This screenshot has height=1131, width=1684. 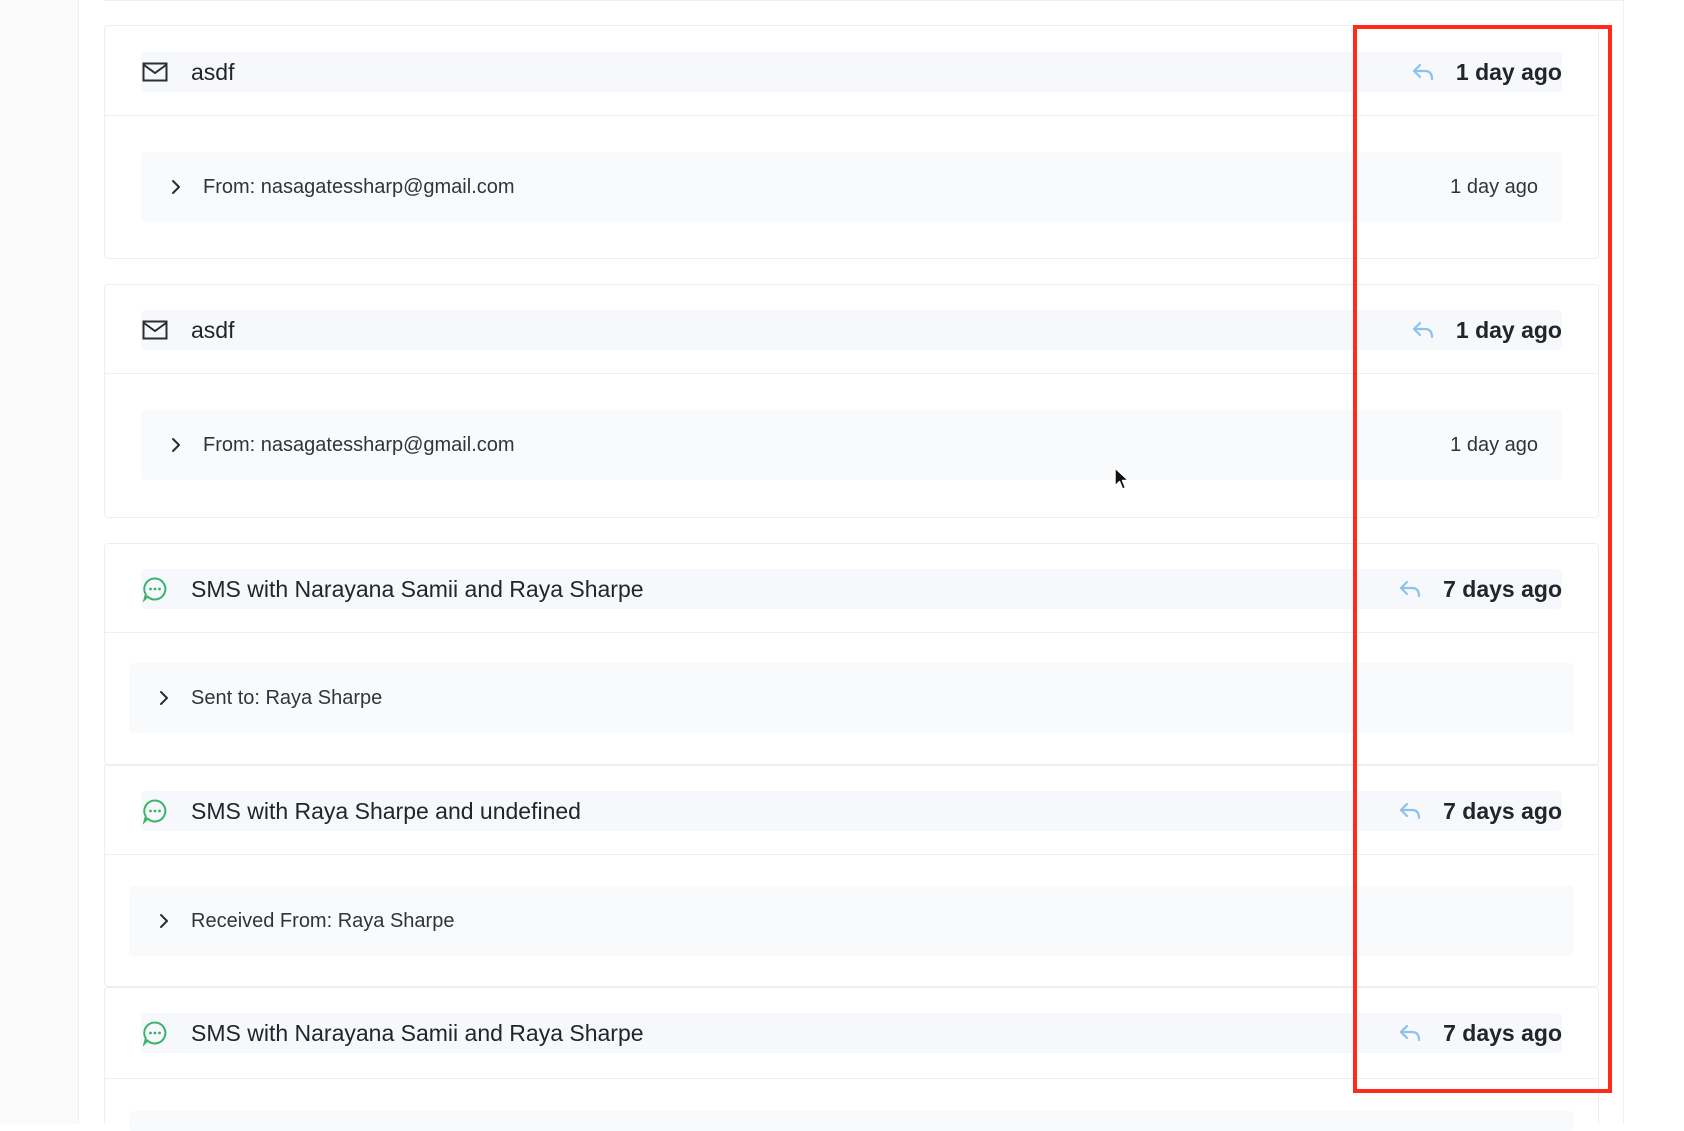 I want to click on right-gutter, so click(x=1653, y=562).